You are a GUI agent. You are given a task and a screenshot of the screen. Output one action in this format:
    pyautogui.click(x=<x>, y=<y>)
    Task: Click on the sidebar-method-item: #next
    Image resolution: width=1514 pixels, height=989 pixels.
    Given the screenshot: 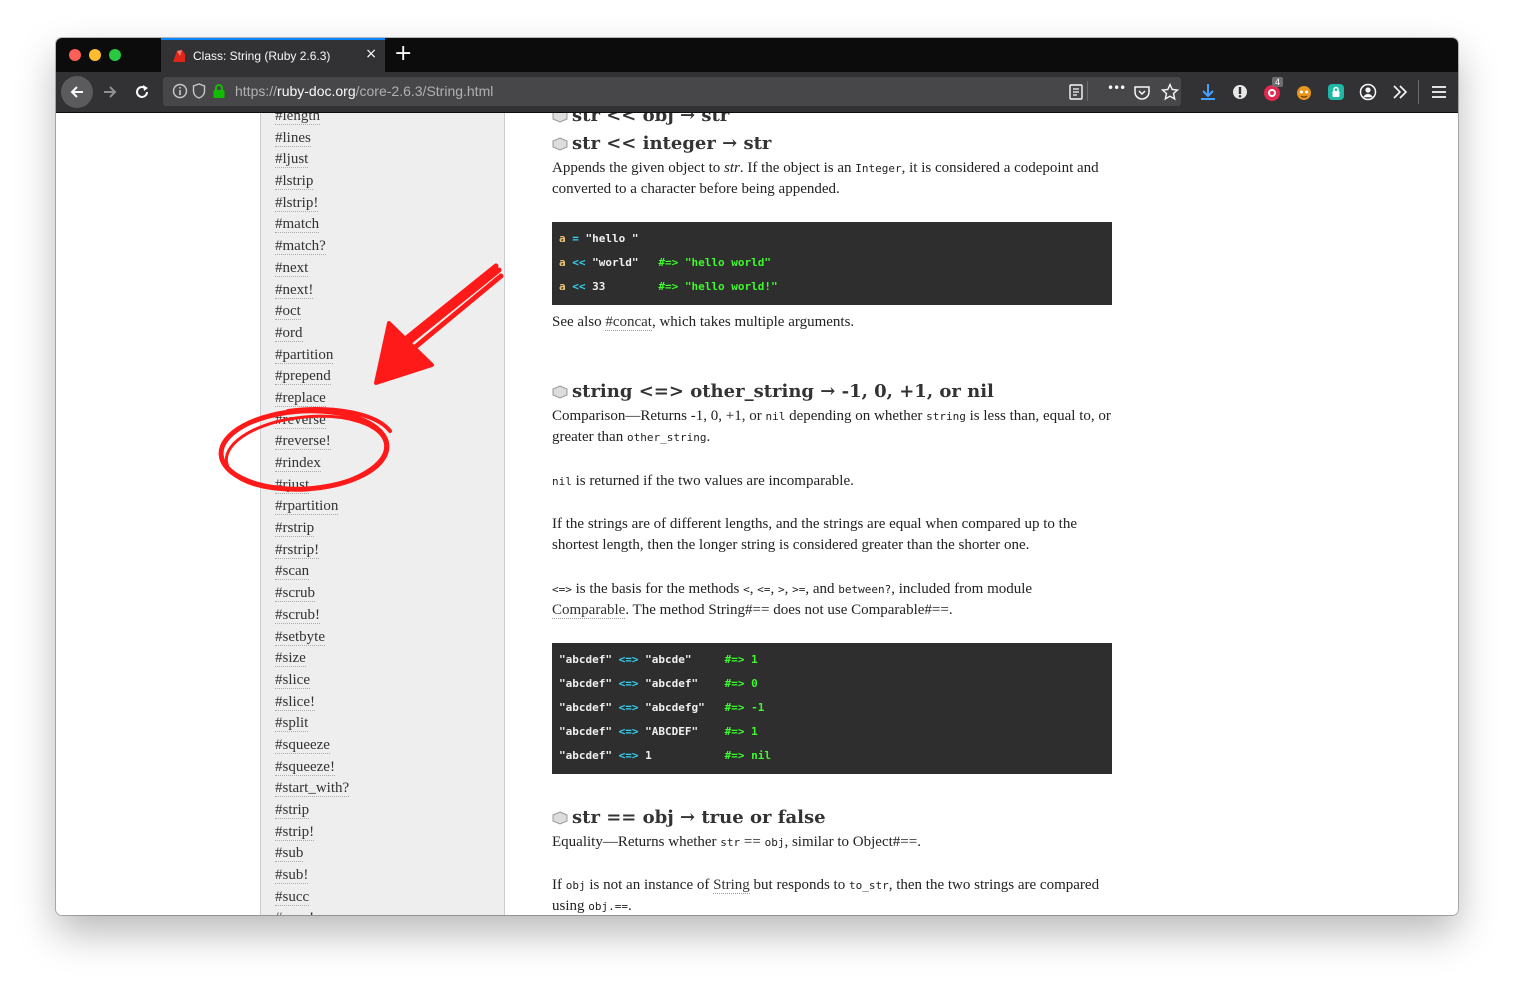 What is the action you would take?
    pyautogui.click(x=312, y=269)
    